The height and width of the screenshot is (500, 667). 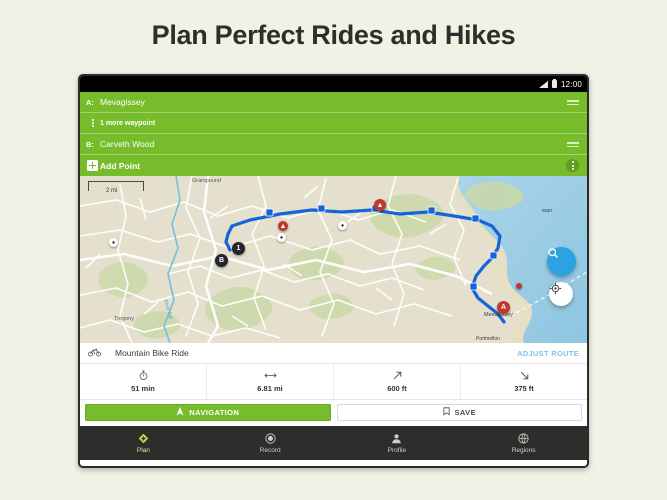 I want to click on map-label-pentewan: wan, so click(x=546, y=211).